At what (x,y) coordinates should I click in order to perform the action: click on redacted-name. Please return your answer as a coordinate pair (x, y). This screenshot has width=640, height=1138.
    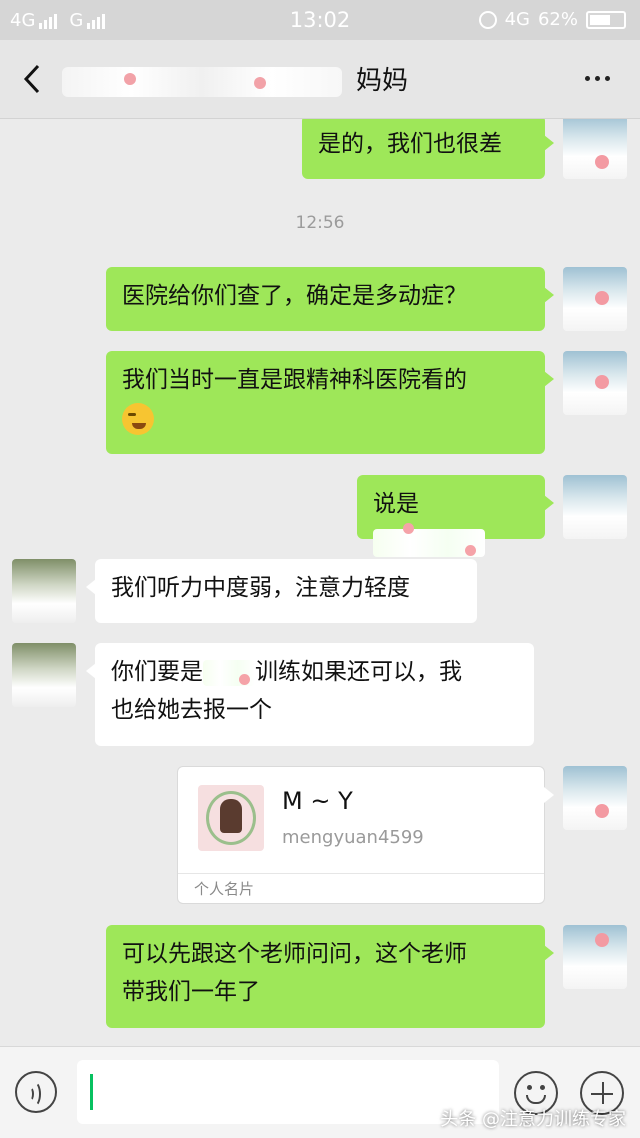
    Looking at the image, I should click on (202, 81).